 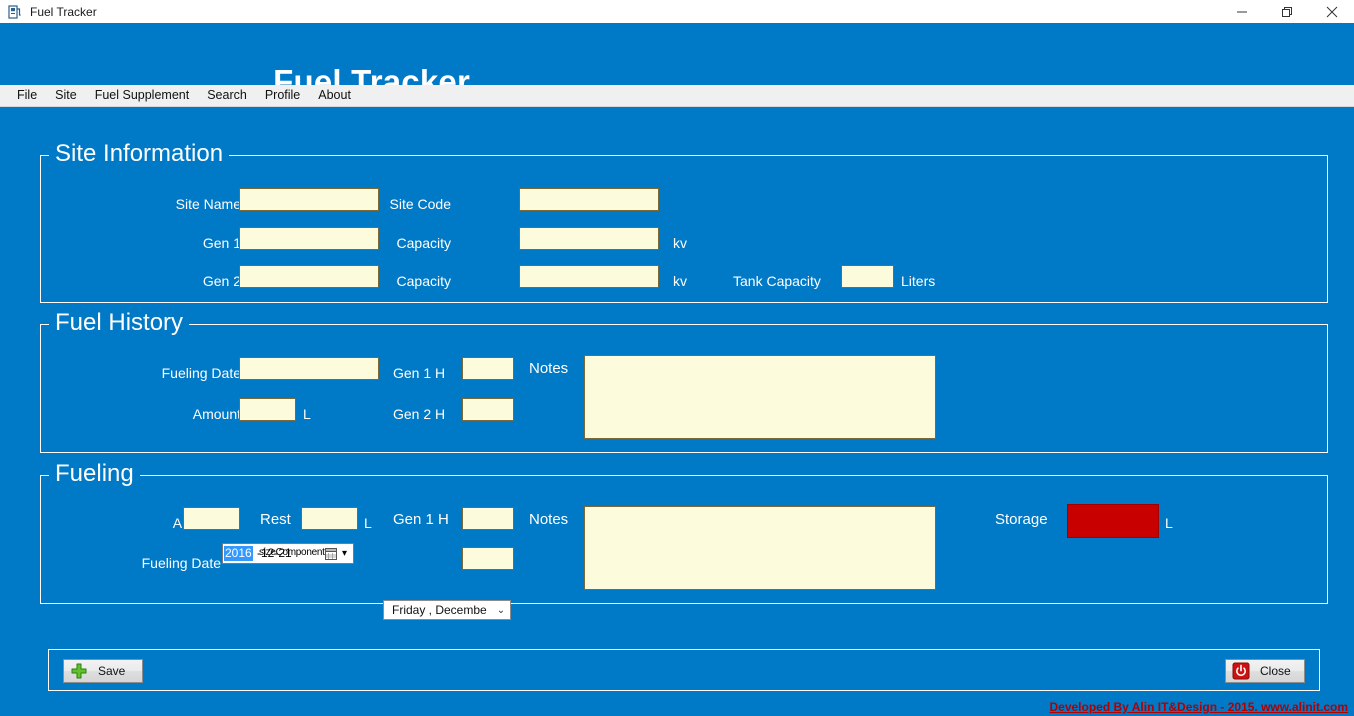 What do you see at coordinates (677, 12) in the screenshot?
I see `title-bar: Fuel Tracker` at bounding box center [677, 12].